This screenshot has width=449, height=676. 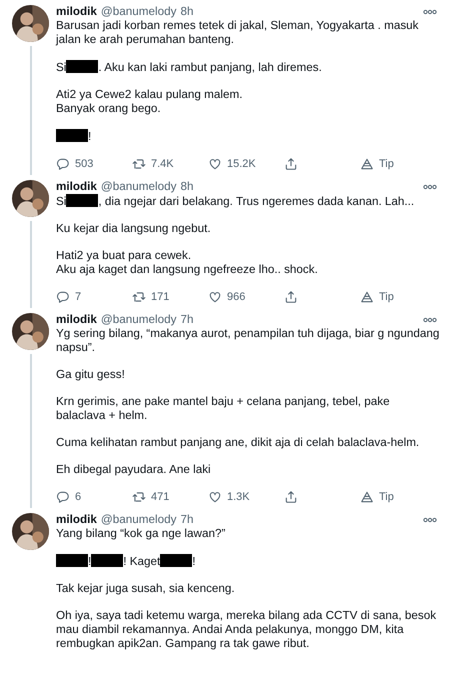 I want to click on retweet-count: 7.4K, so click(x=162, y=164).